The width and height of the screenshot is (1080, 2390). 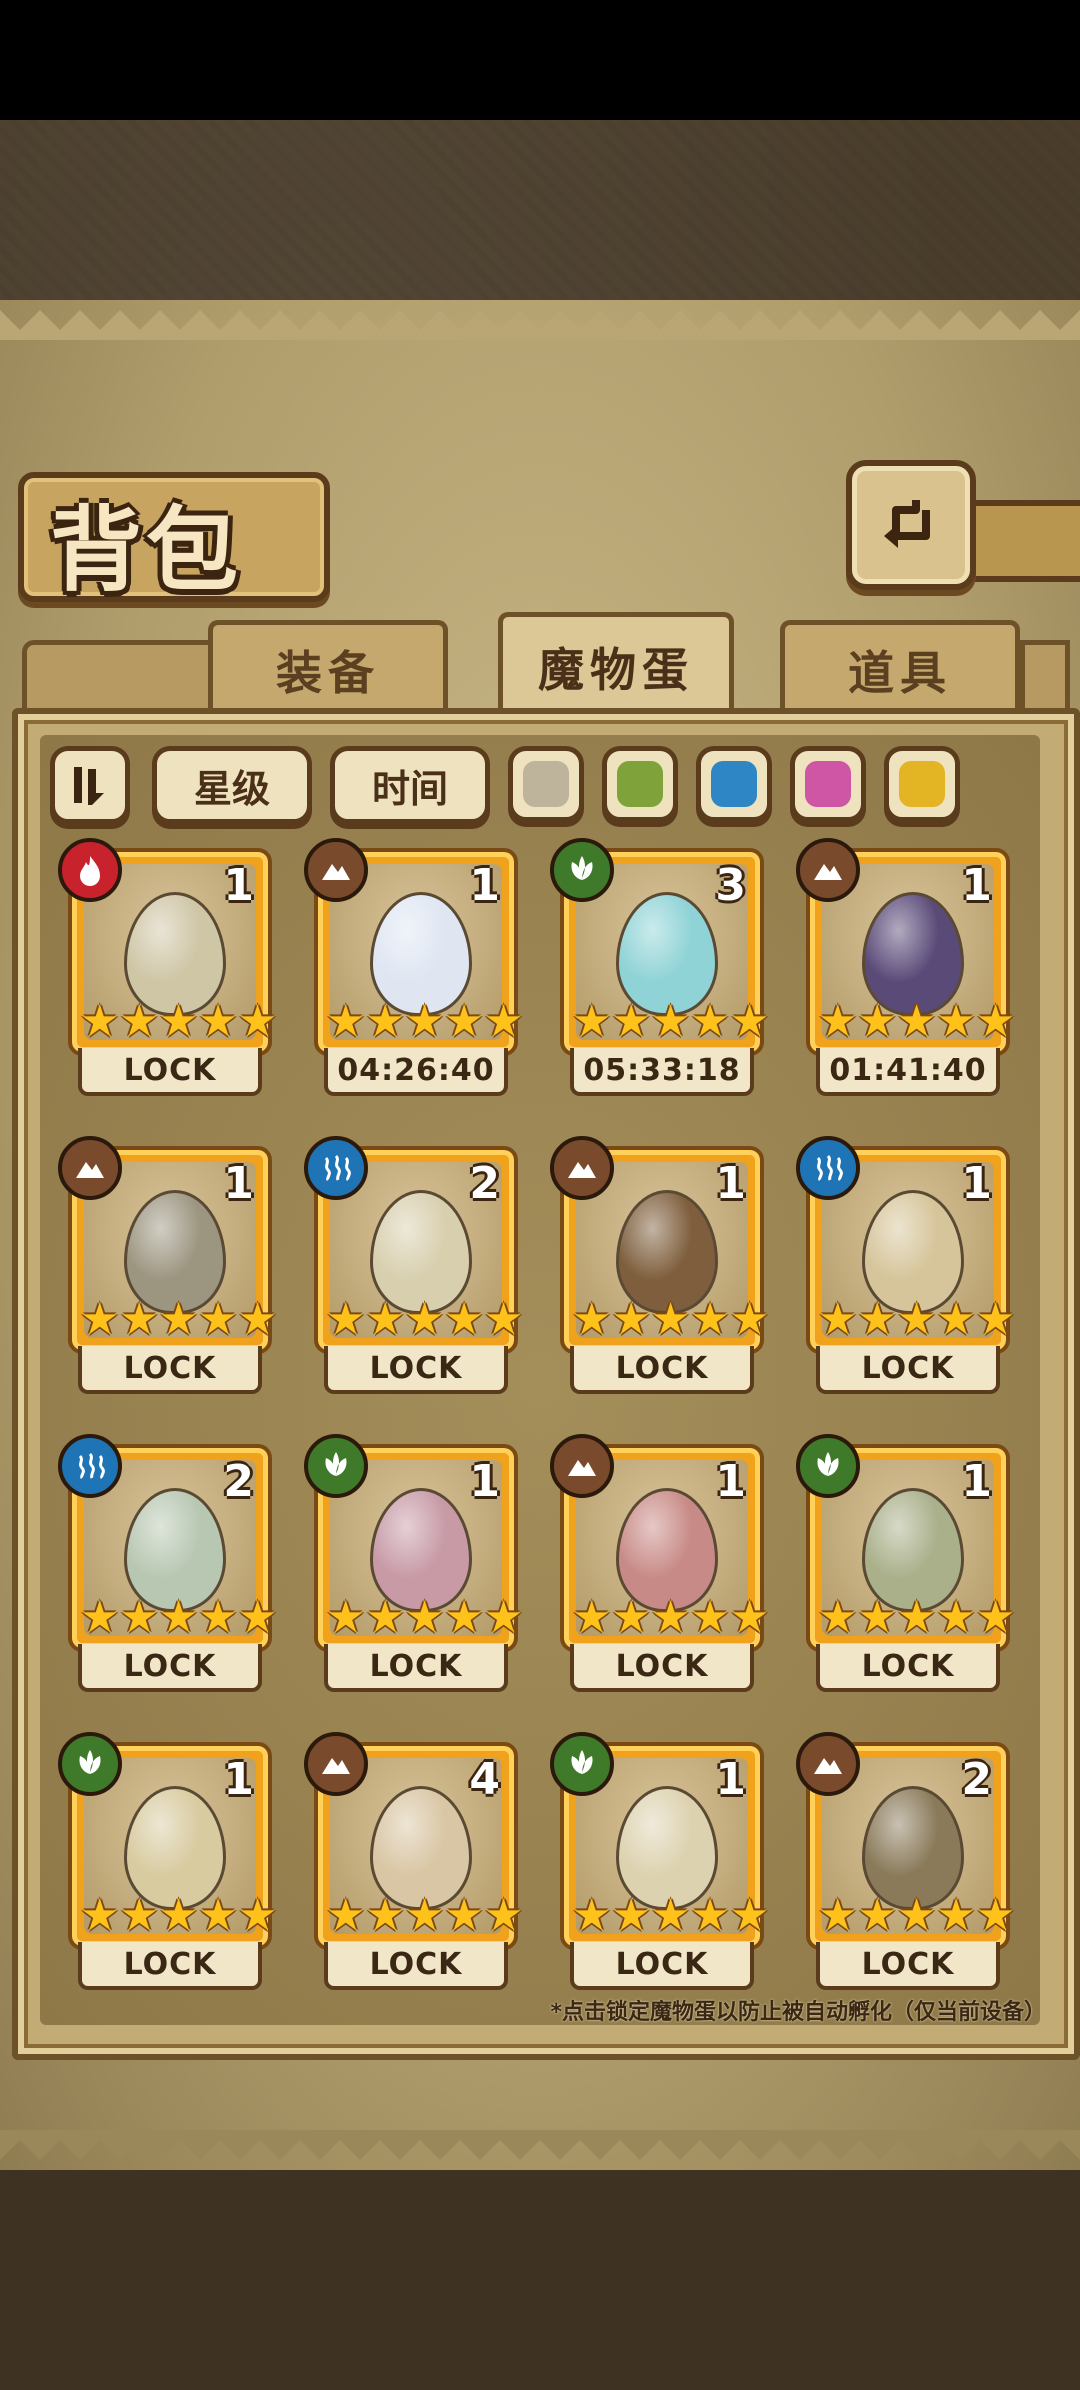 What do you see at coordinates (1045, 677) in the screenshot?
I see `tab-spacer-right` at bounding box center [1045, 677].